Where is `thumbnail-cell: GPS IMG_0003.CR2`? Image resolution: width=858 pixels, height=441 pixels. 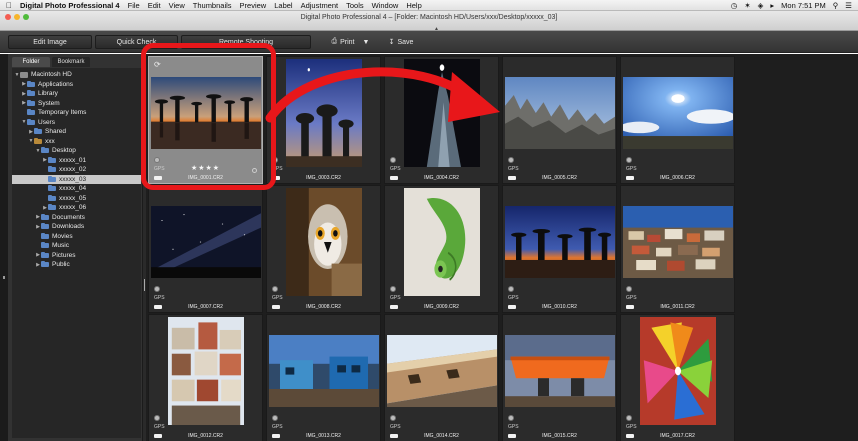
thumbnail-cell: GPS IMG_0003.CR2 is located at coordinates (323, 120).